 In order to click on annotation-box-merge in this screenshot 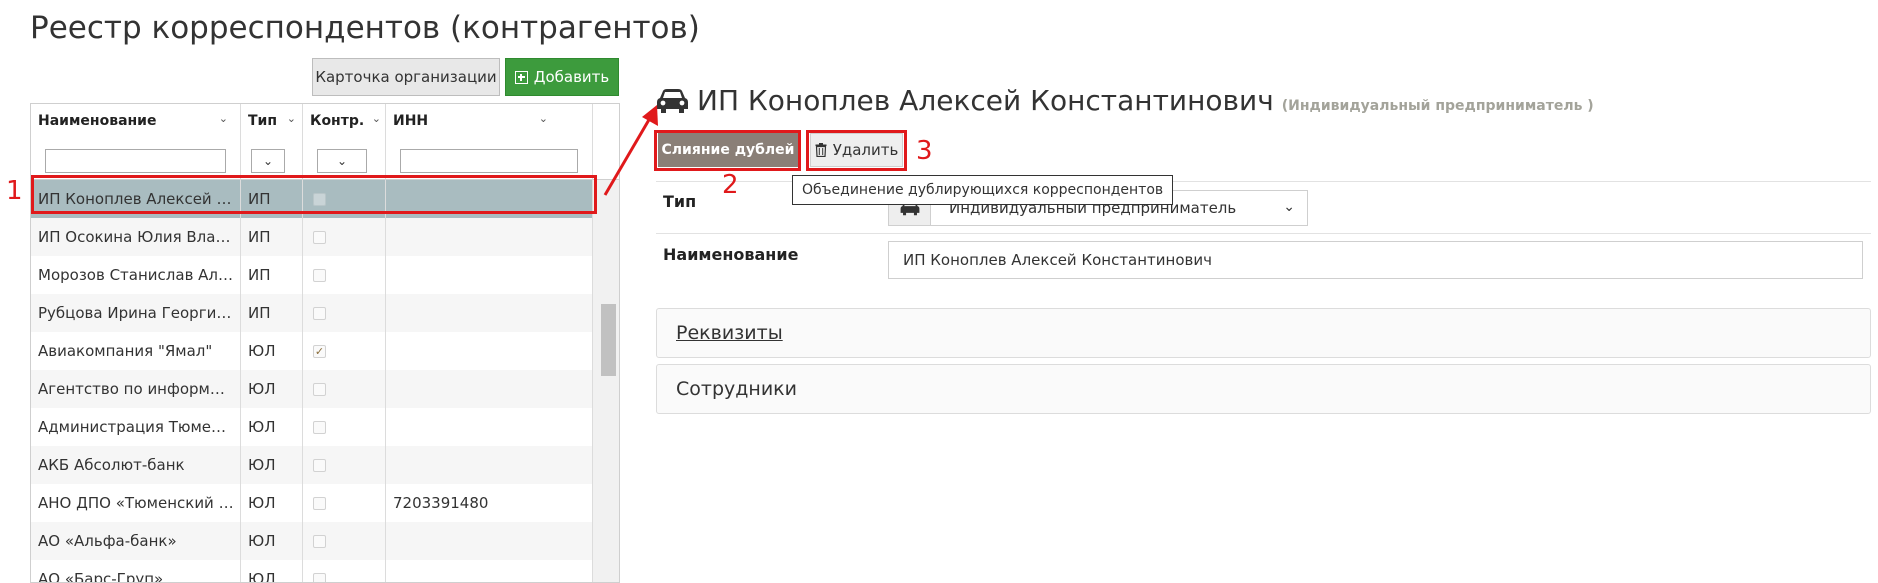, I will do `click(727, 150)`.